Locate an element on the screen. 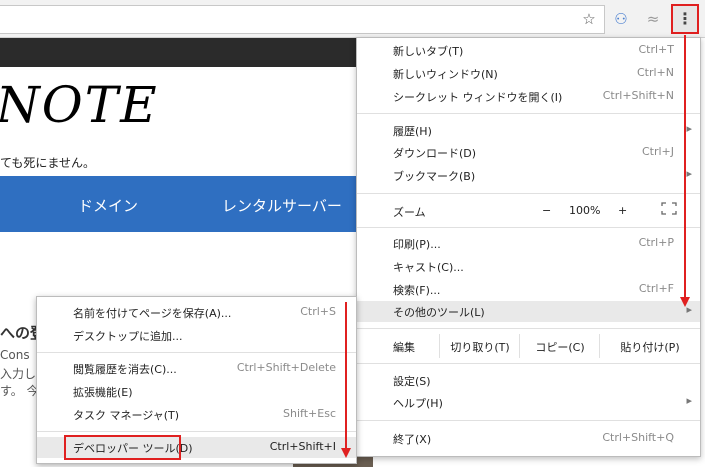 The image size is (705, 467). submenu-item-clear-history: 閲覧履歴を消去(C)... Ctrl+Shift+Delete is located at coordinates (196, 368).